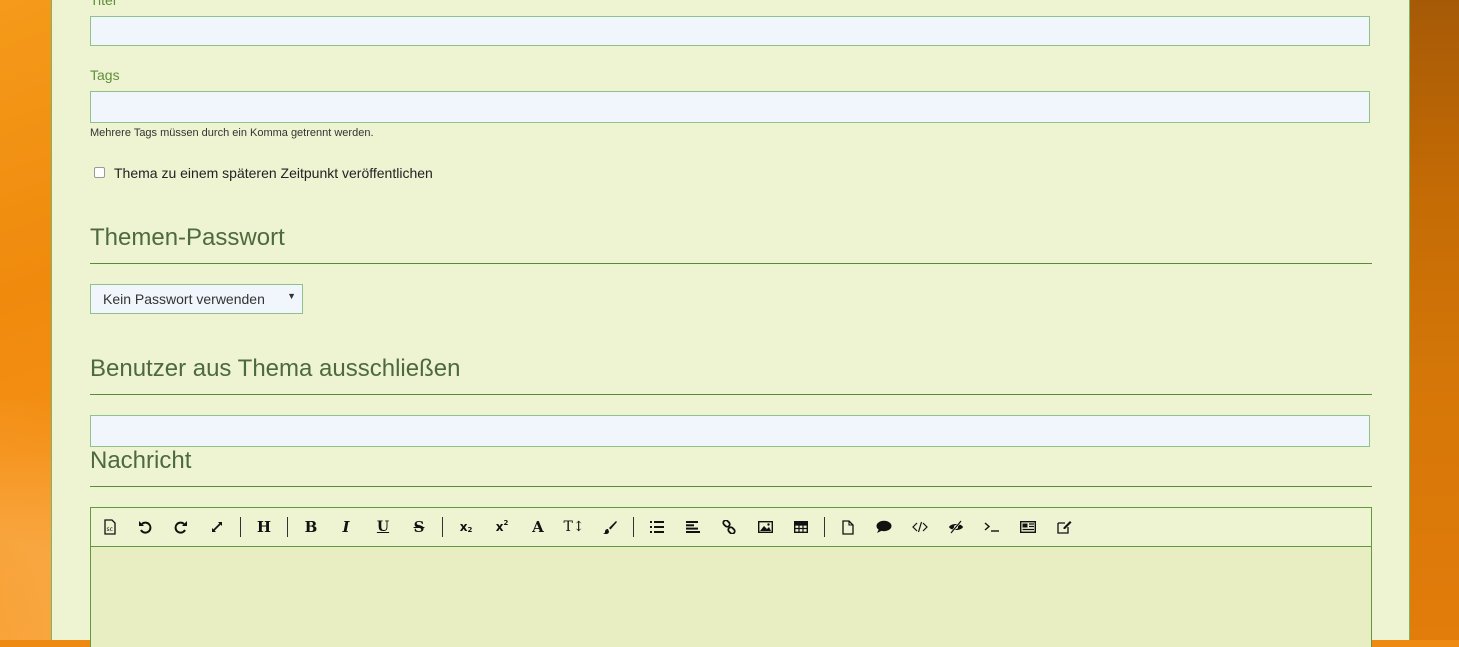 The width and height of the screenshot is (1459, 647). Describe the element at coordinates (187, 237) in the screenshot. I see `password-heading: Themen-Passwort` at that location.